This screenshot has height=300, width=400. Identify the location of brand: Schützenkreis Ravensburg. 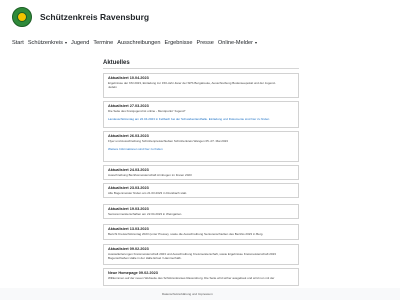
(80, 17).